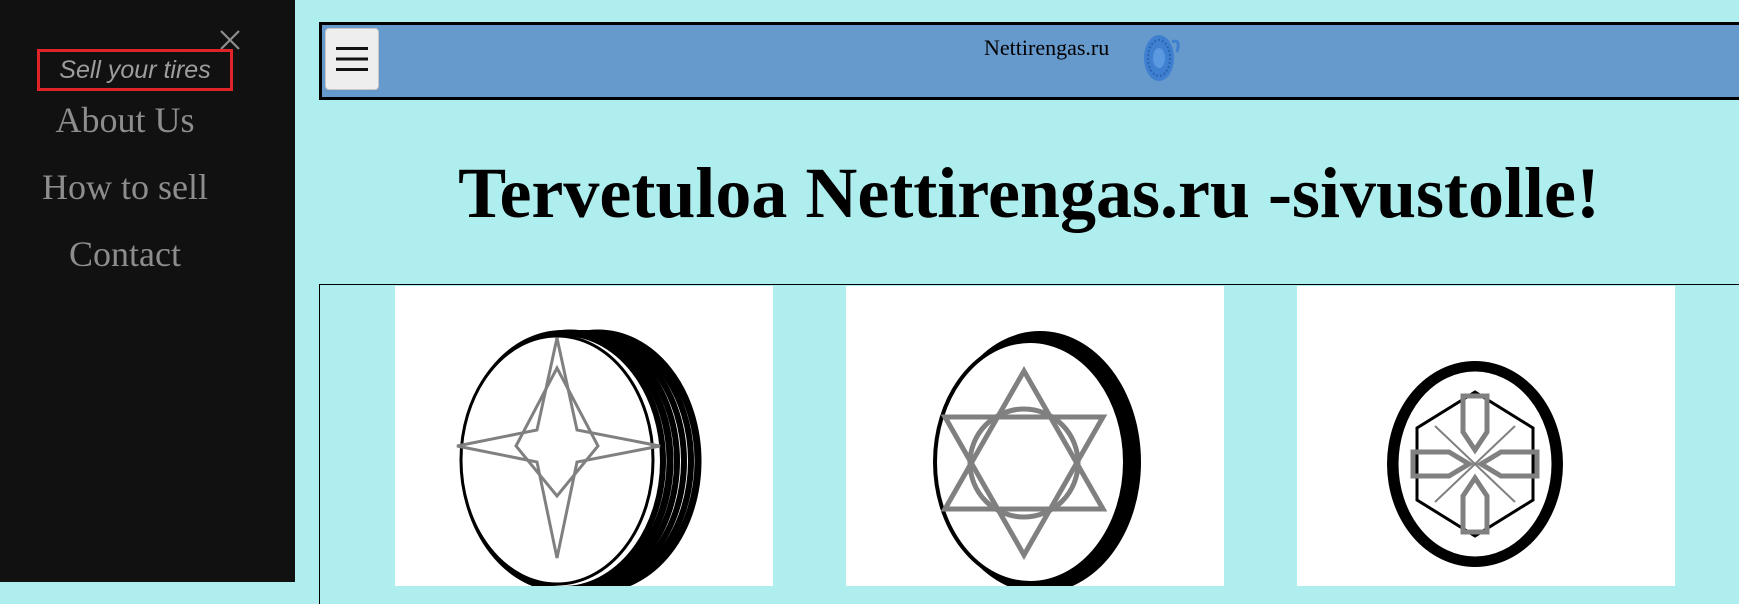 The height and width of the screenshot is (604, 1739). Describe the element at coordinates (579, 457) in the screenshot. I see `tire-compass-star-icon` at that location.